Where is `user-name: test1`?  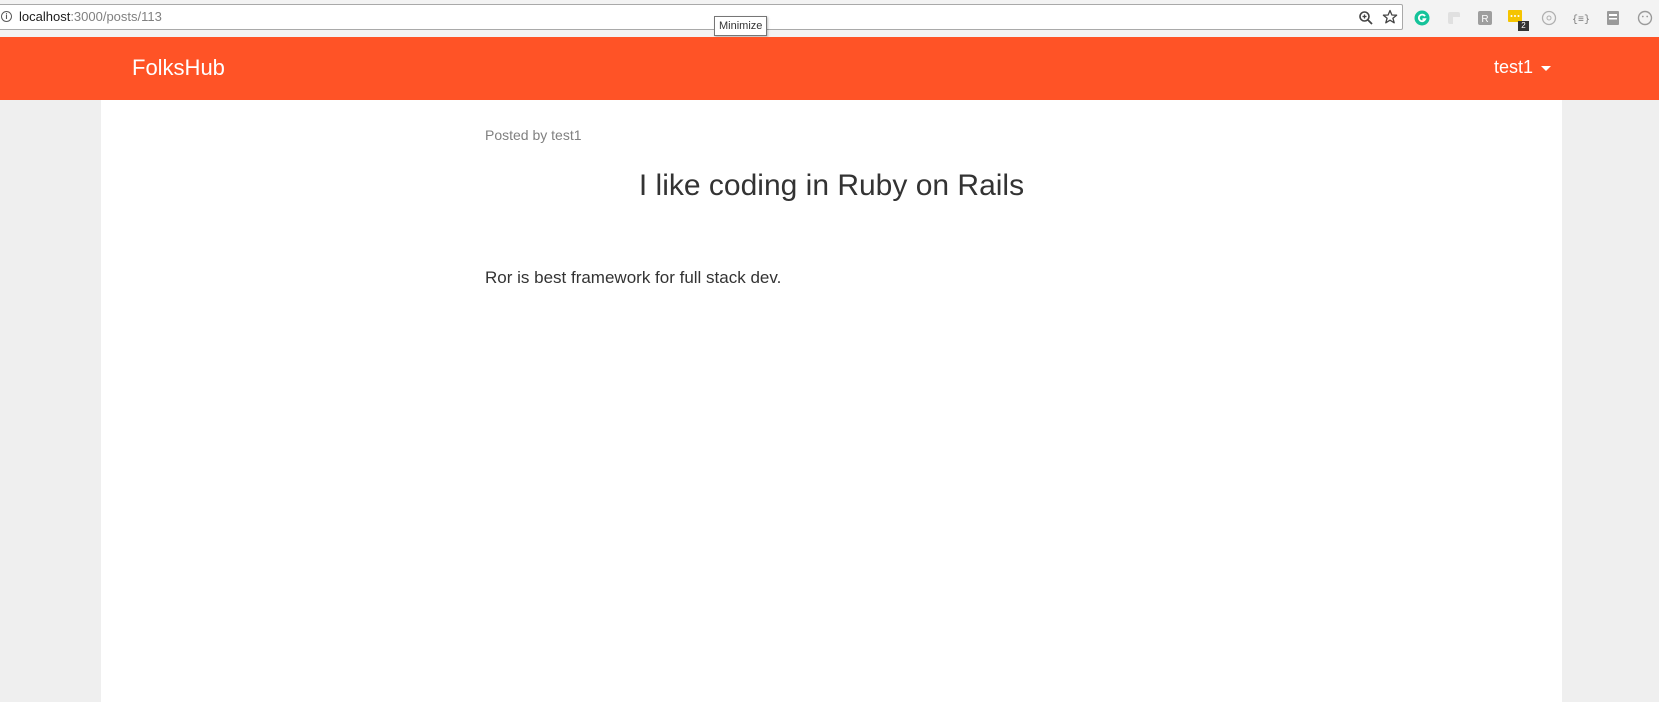
user-name: test1 is located at coordinates (1514, 67).